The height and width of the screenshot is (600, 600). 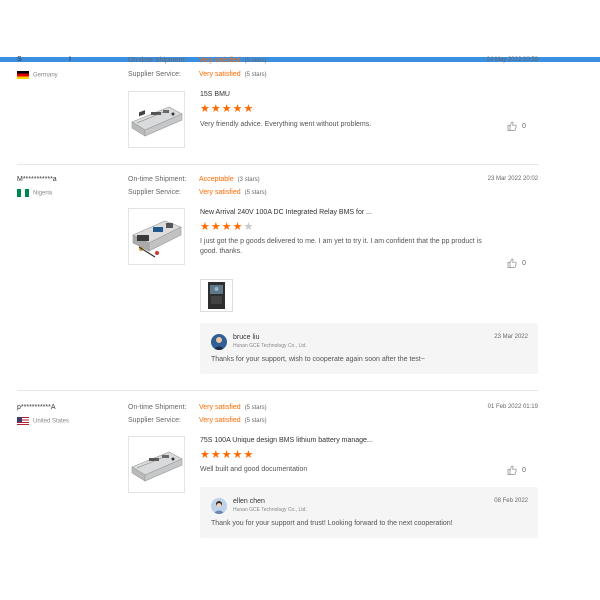 I want to click on review-date: 23 Mar 2022 20:02, so click(x=512, y=179).